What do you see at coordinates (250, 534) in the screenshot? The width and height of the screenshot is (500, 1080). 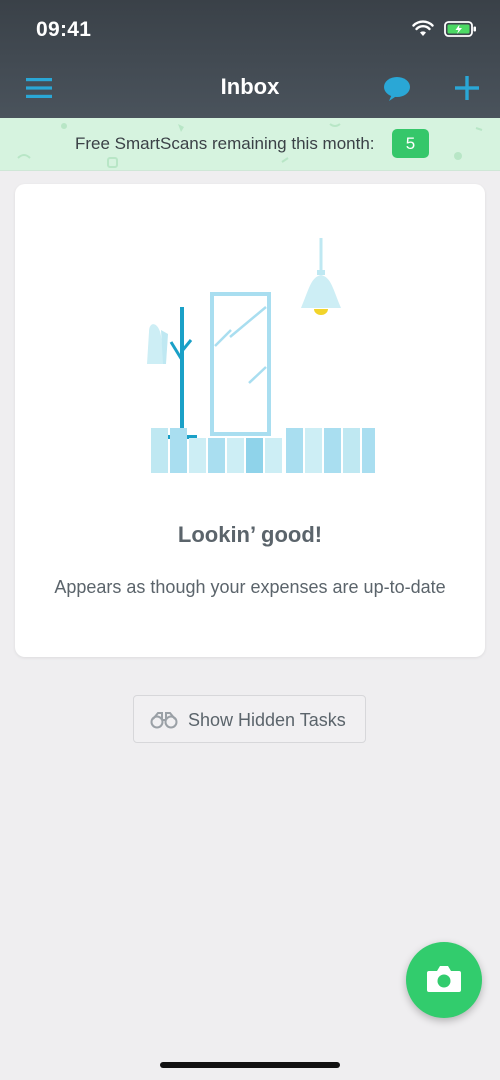 I see `empty-state-title: Lookin’ good!` at bounding box center [250, 534].